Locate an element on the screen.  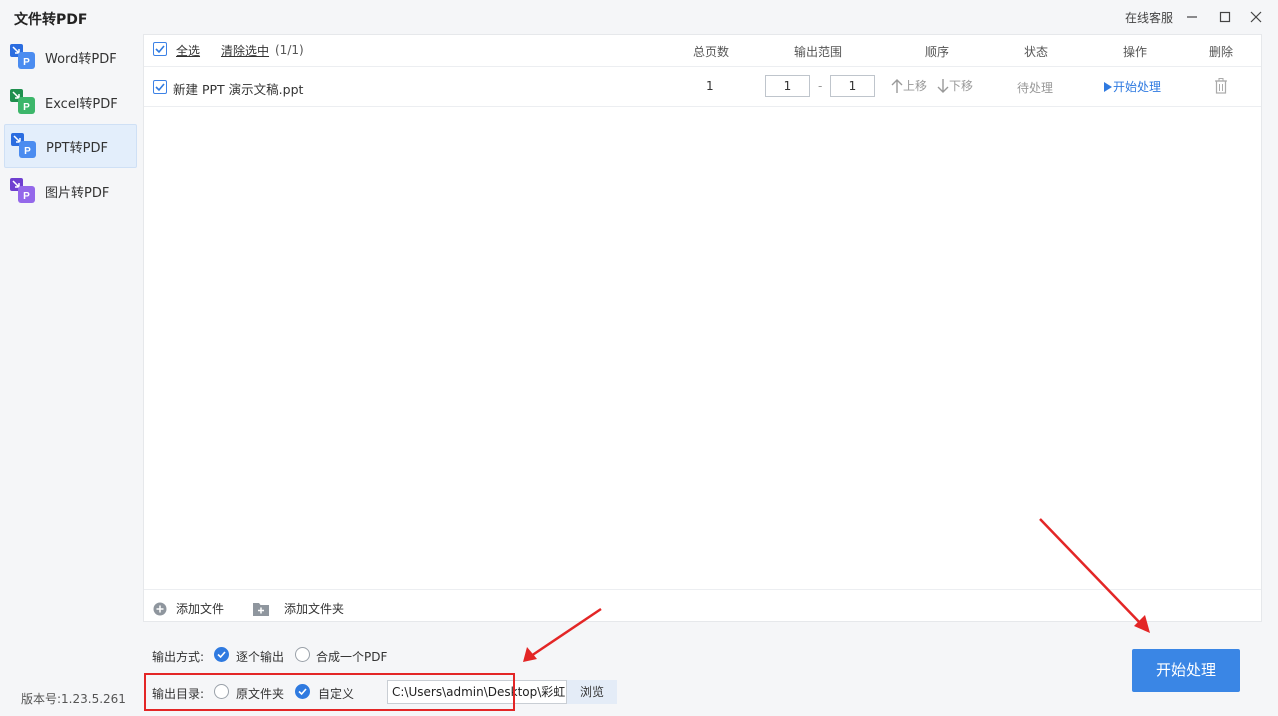
col-total-pages: 总页数 is located at coordinates (711, 52).